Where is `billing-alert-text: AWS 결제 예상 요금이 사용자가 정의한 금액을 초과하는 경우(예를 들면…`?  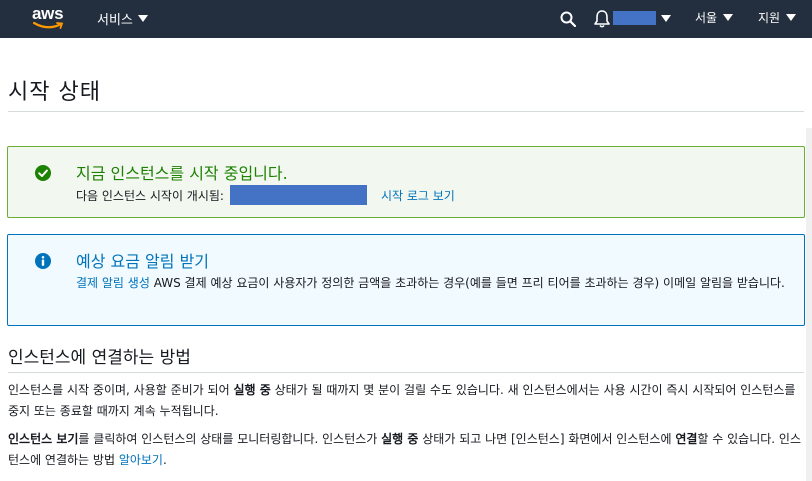
billing-alert-text: AWS 결제 예상 요금이 사용자가 정의한 금액을 초과하는 경우(예를 들면… is located at coordinates (469, 283).